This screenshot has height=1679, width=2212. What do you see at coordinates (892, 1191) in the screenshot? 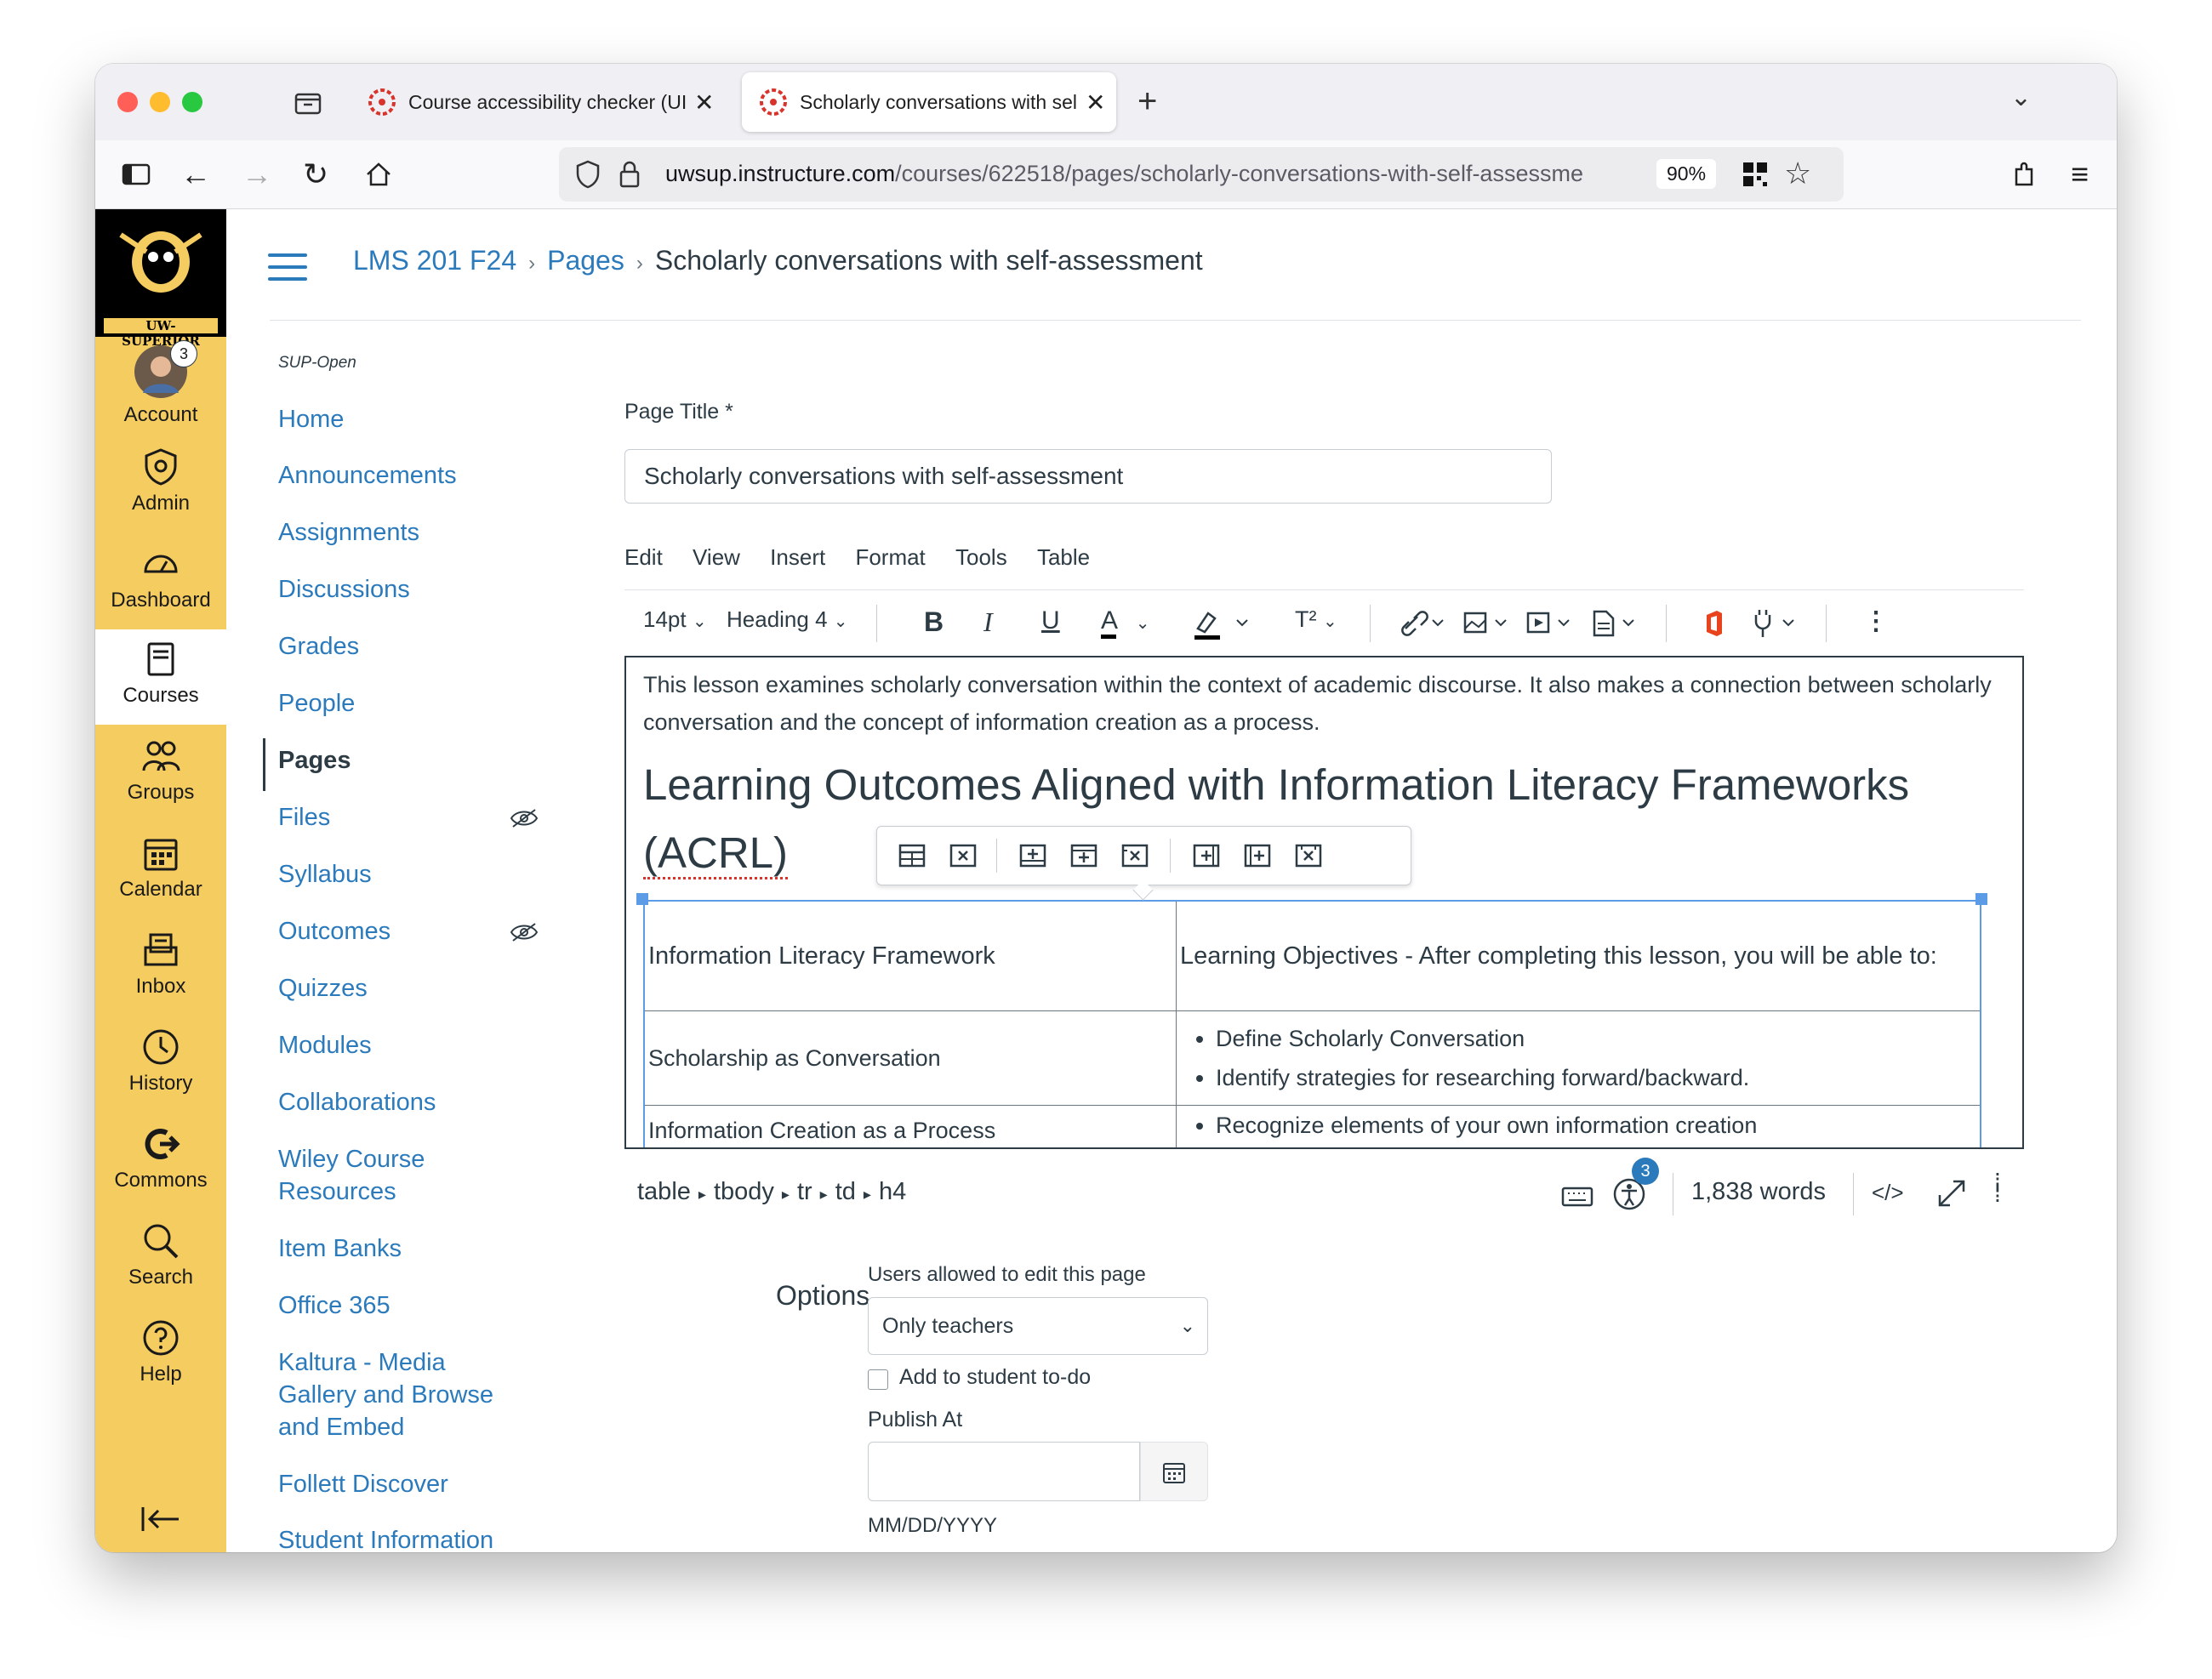
I see `path-item: h4` at bounding box center [892, 1191].